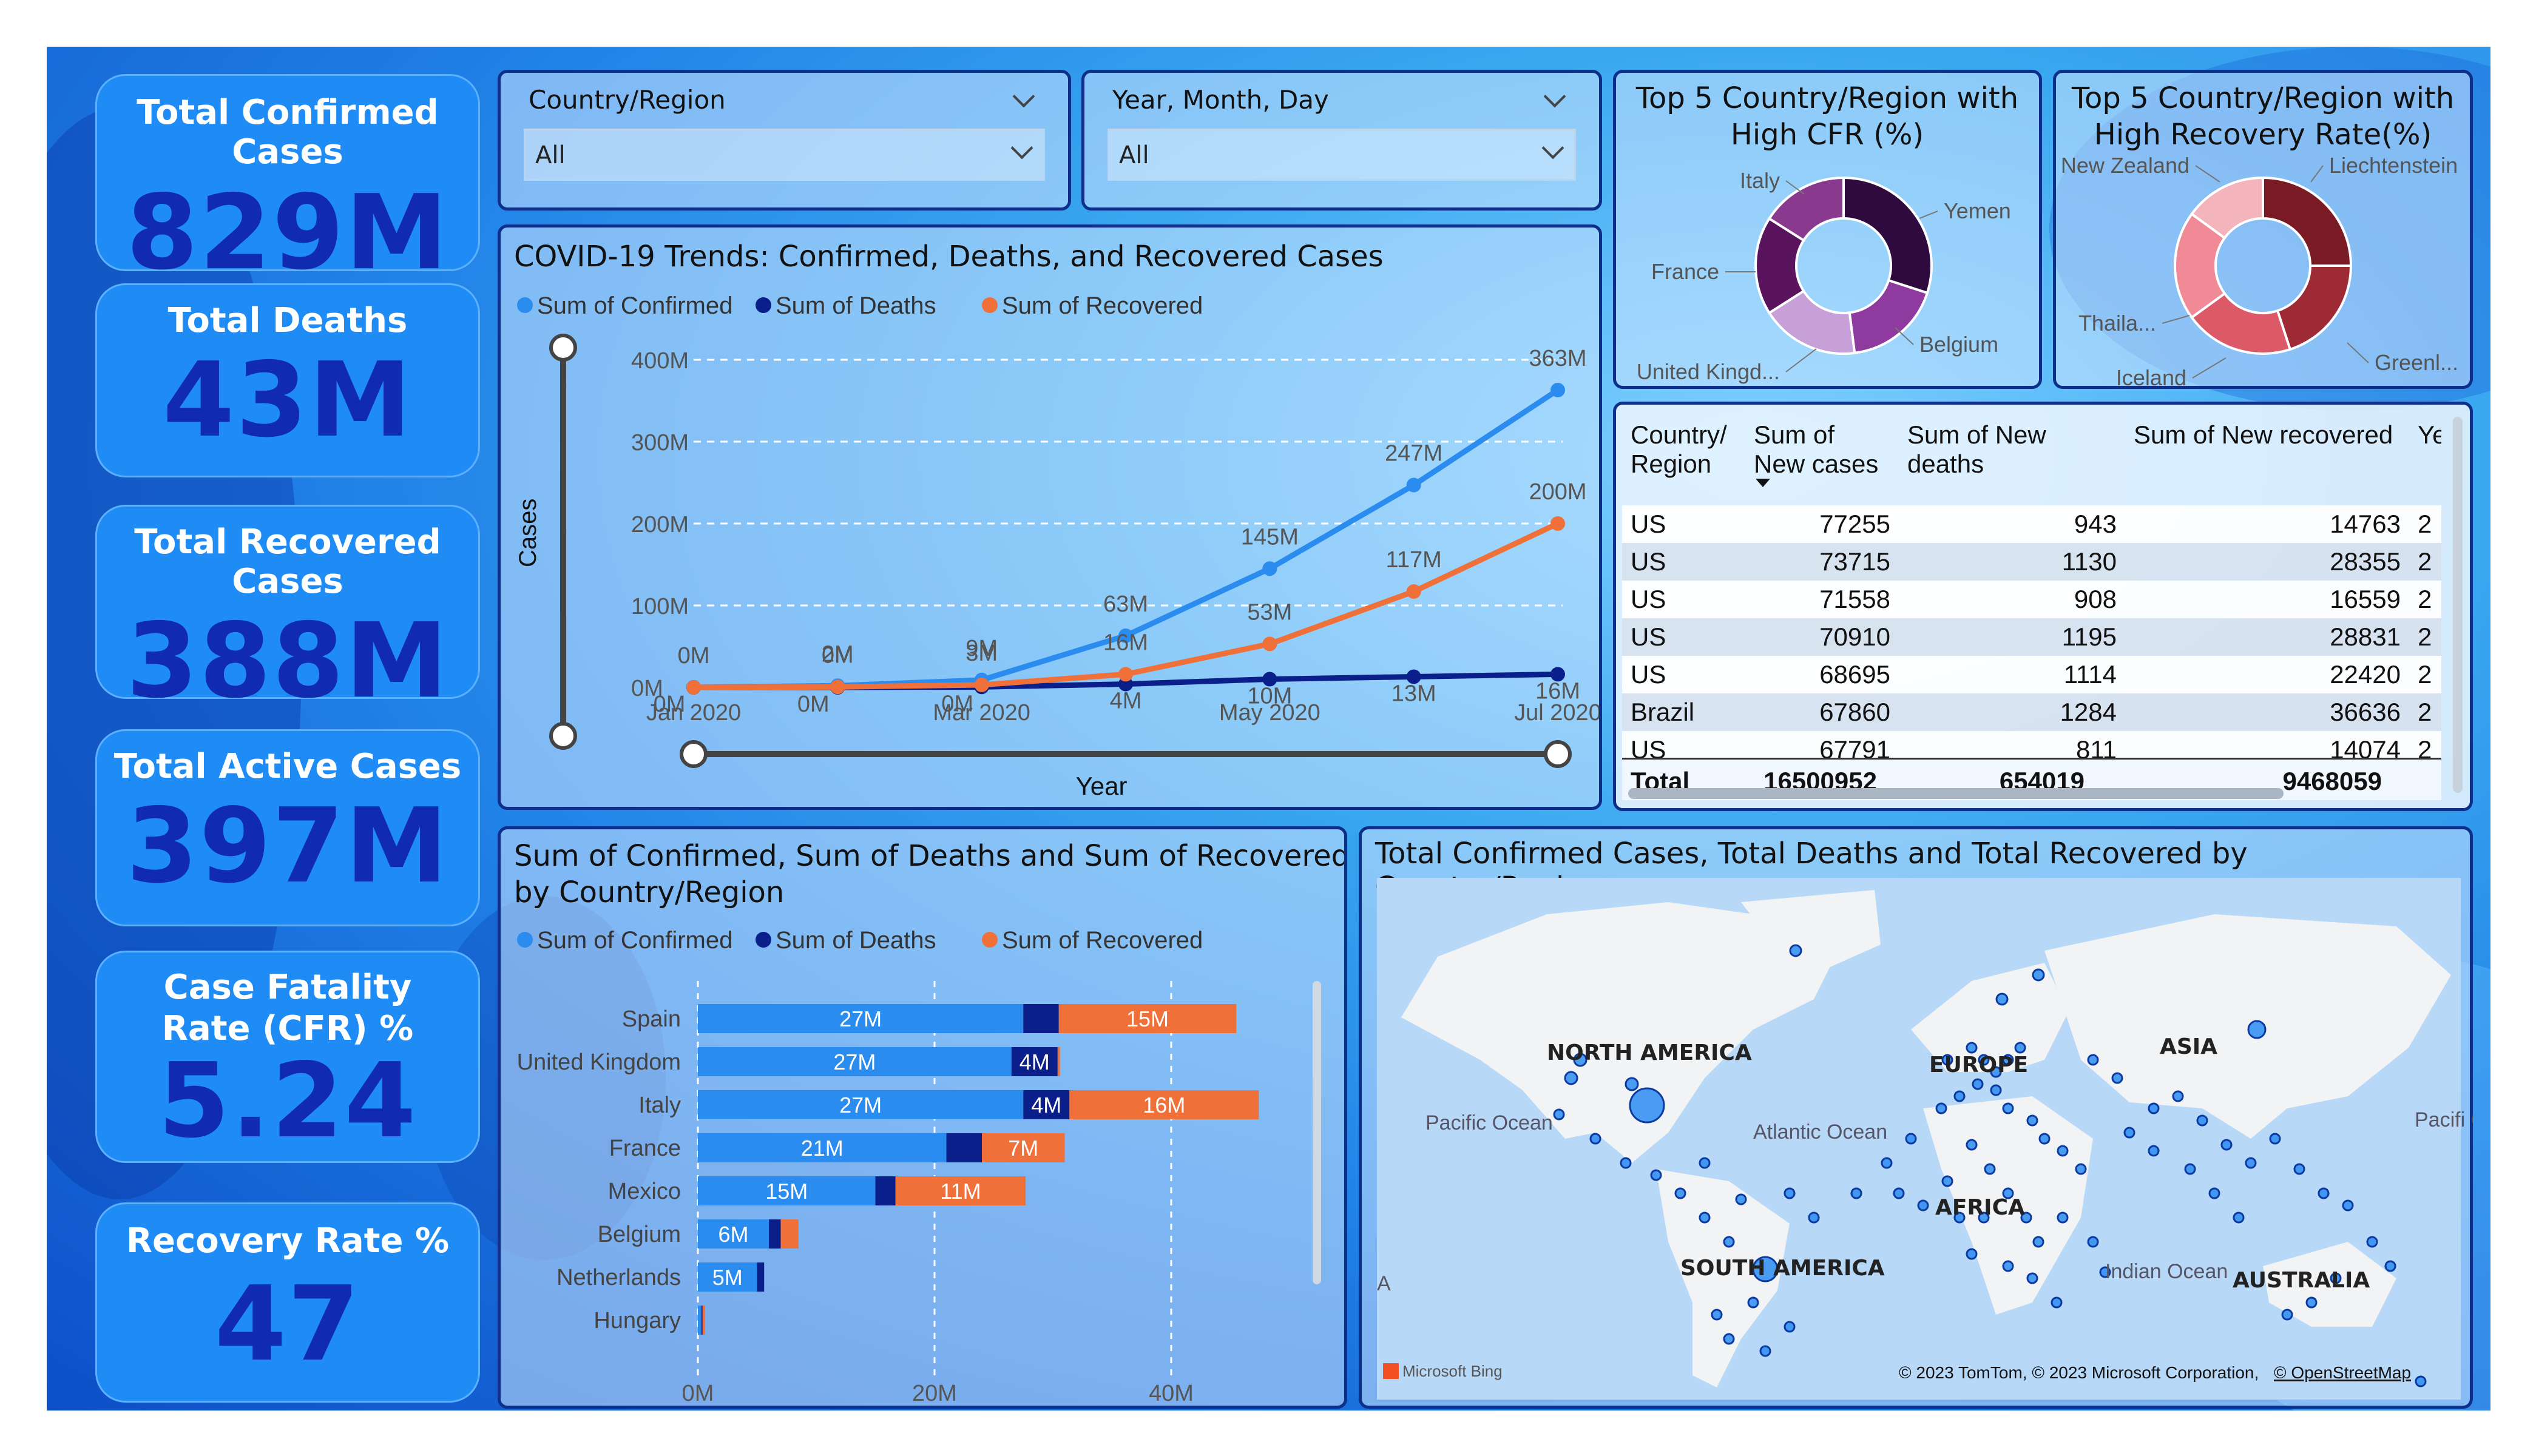 The height and width of the screenshot is (1456, 2536). Describe the element at coordinates (2031, 599) in the screenshot. I see `table-row: US 71558 908 16559 2` at that location.